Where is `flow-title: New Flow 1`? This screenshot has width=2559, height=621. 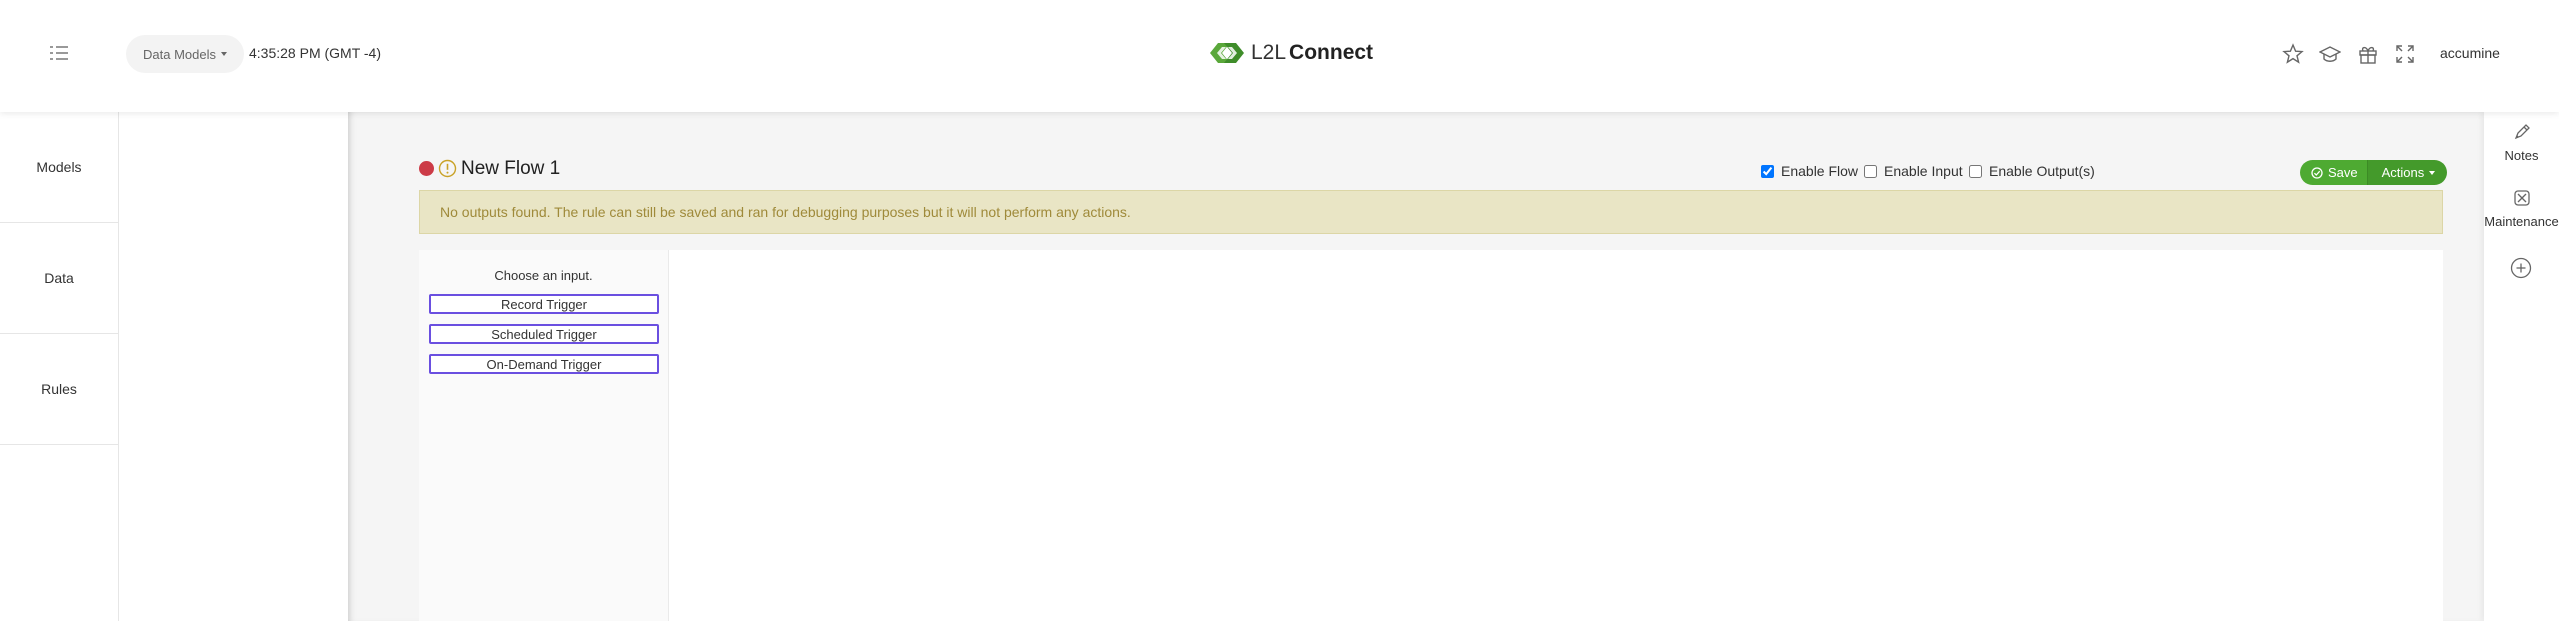
flow-title: New Flow 1 is located at coordinates (510, 169).